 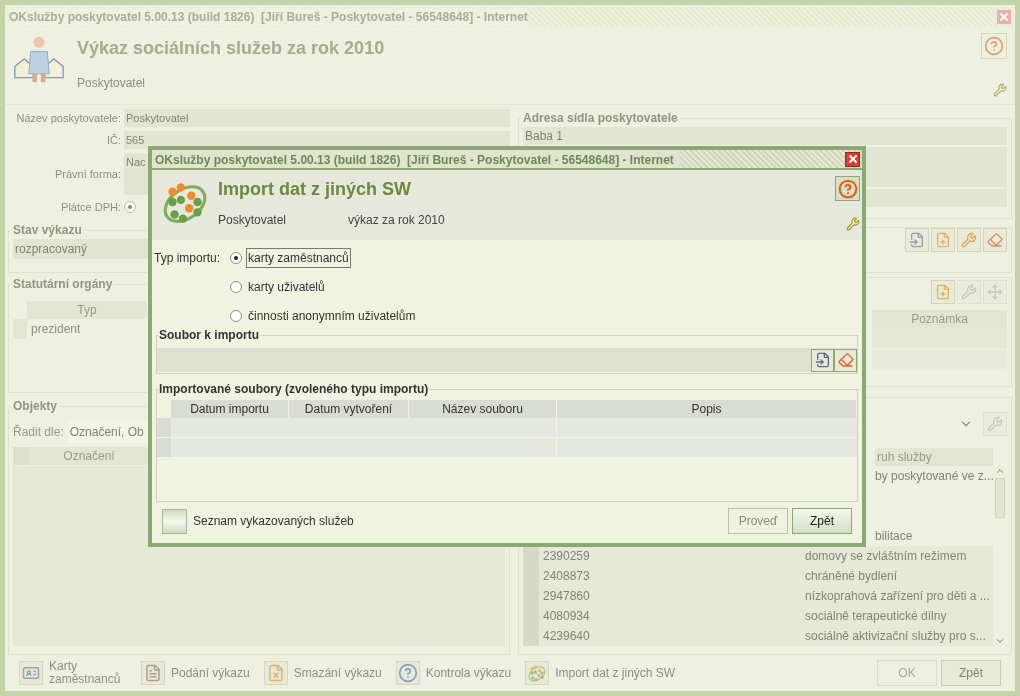 I want to click on table-cell-text: 4080934, so click(x=566, y=616).